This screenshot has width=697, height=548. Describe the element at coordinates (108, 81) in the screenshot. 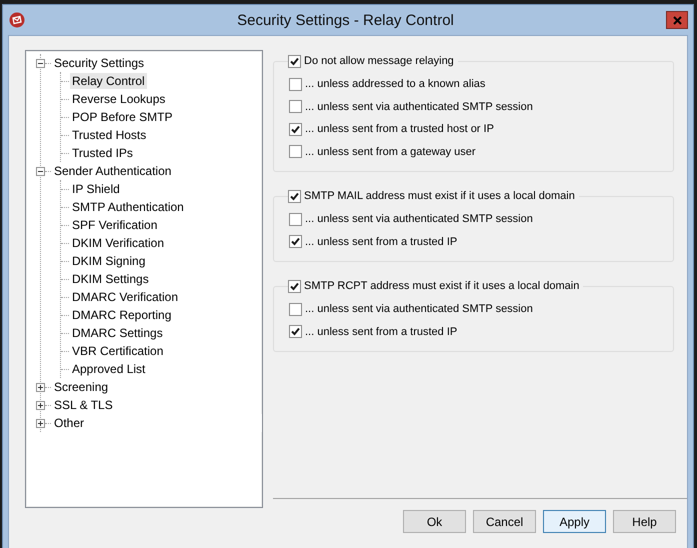

I see `tree-item: Relay Control` at that location.